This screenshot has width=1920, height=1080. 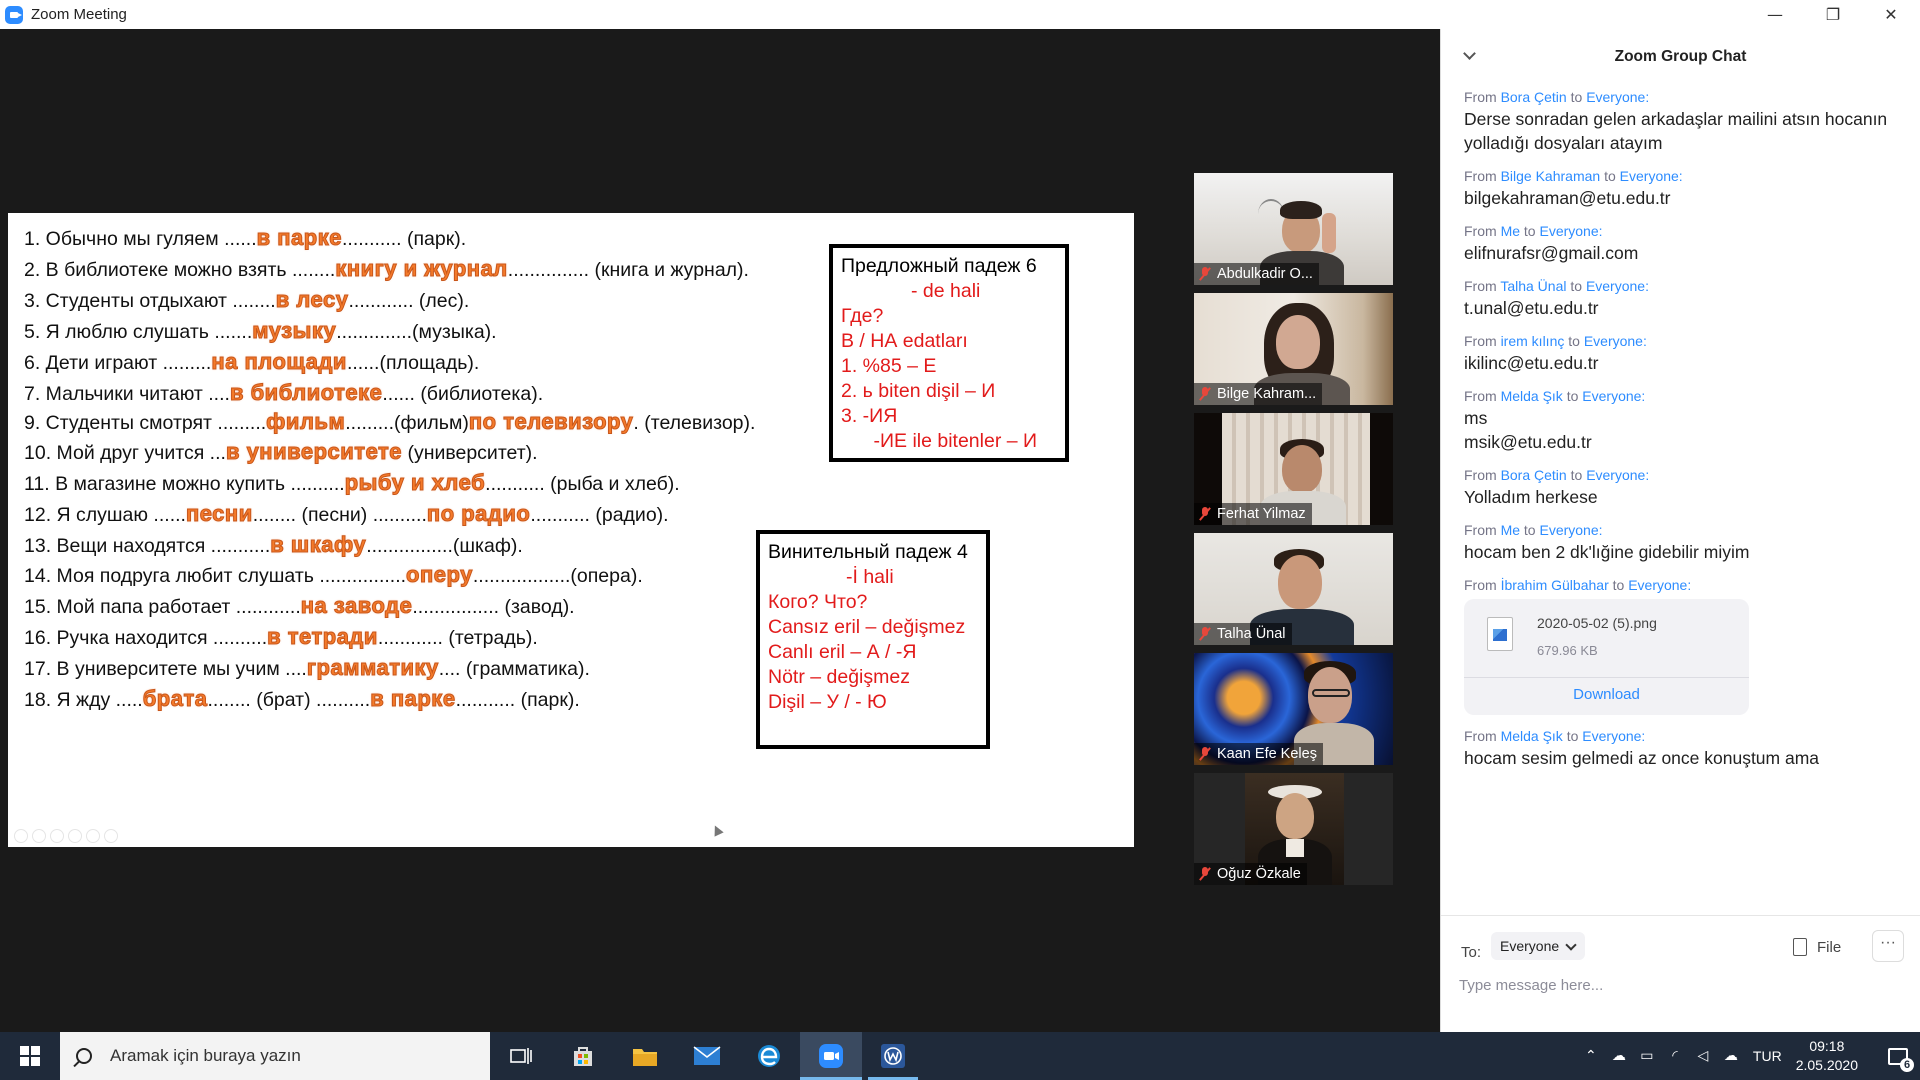 I want to click on battery-icon: ▭, so click(x=1647, y=1056).